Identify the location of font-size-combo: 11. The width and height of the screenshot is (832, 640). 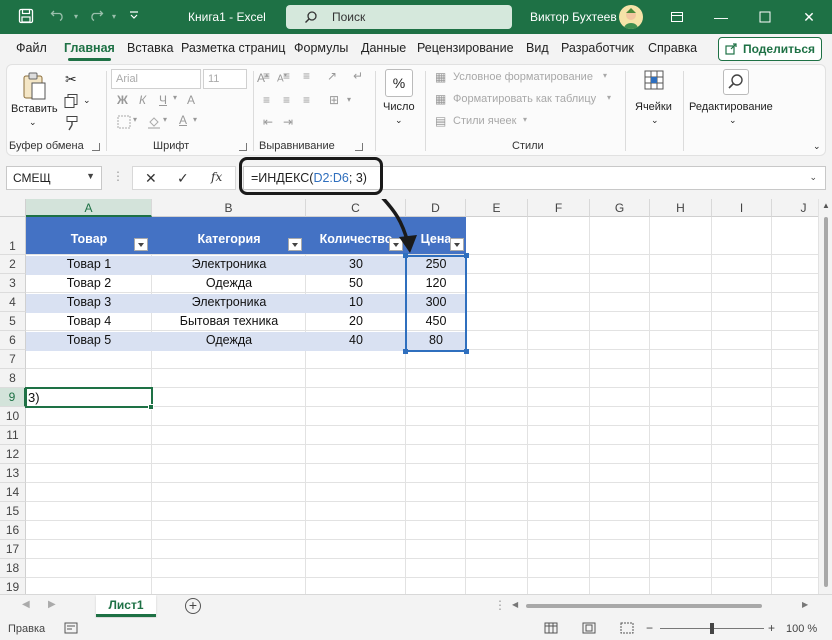
(225, 79).